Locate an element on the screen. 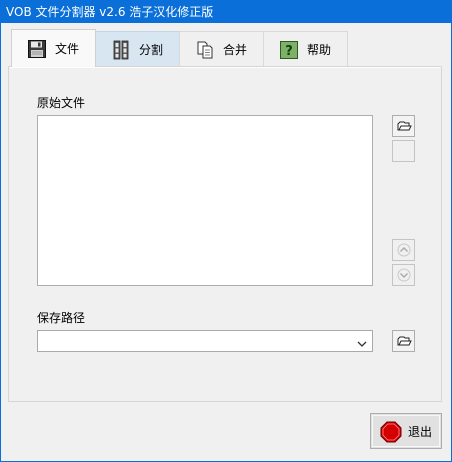  tab-help: ? 帮助 is located at coordinates (305, 48).